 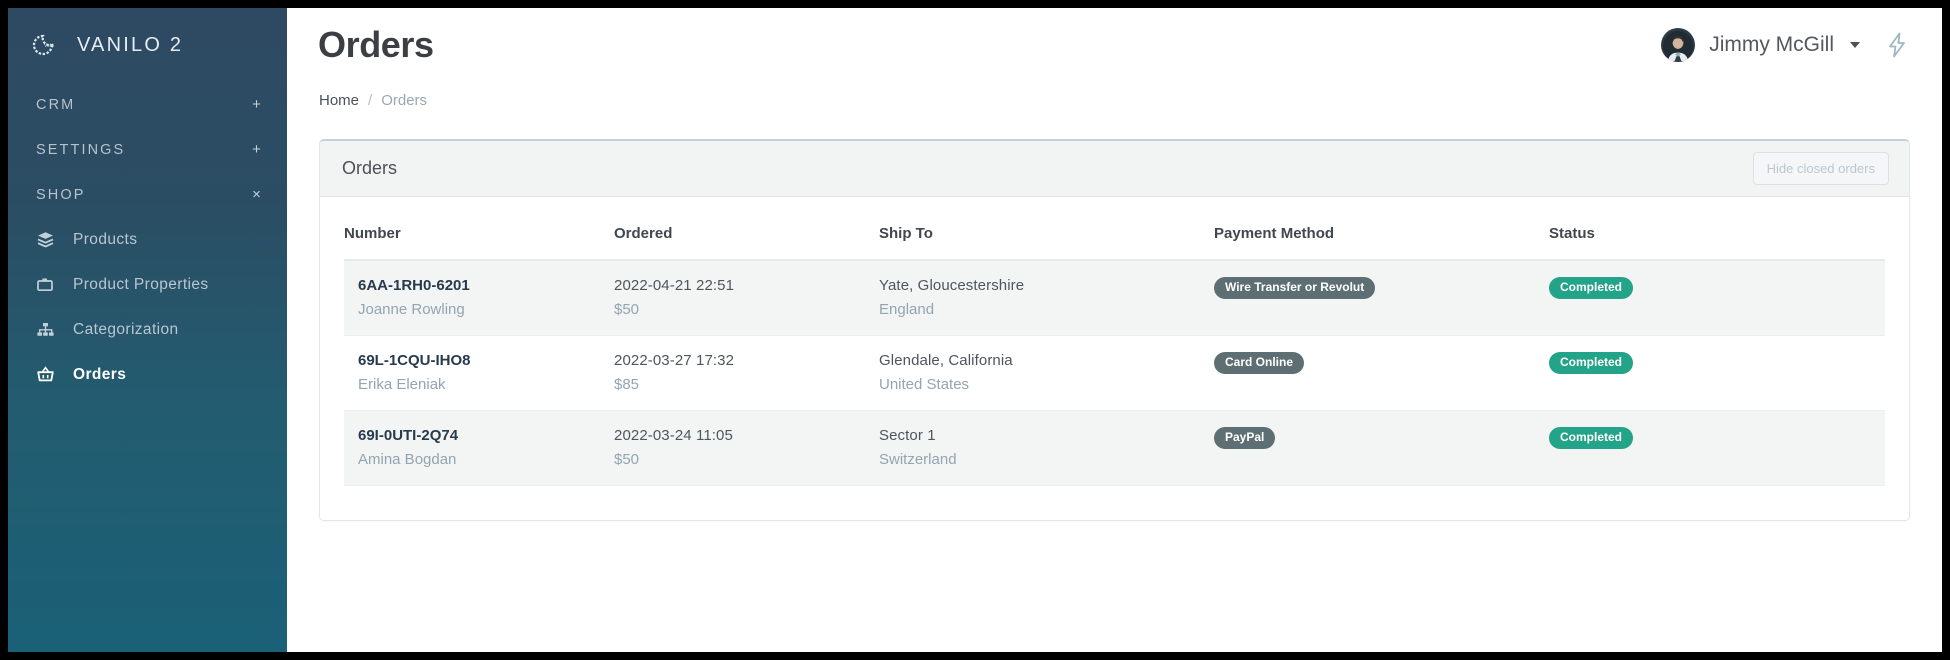 I want to click on column-header-status: Status, so click(x=1717, y=238).